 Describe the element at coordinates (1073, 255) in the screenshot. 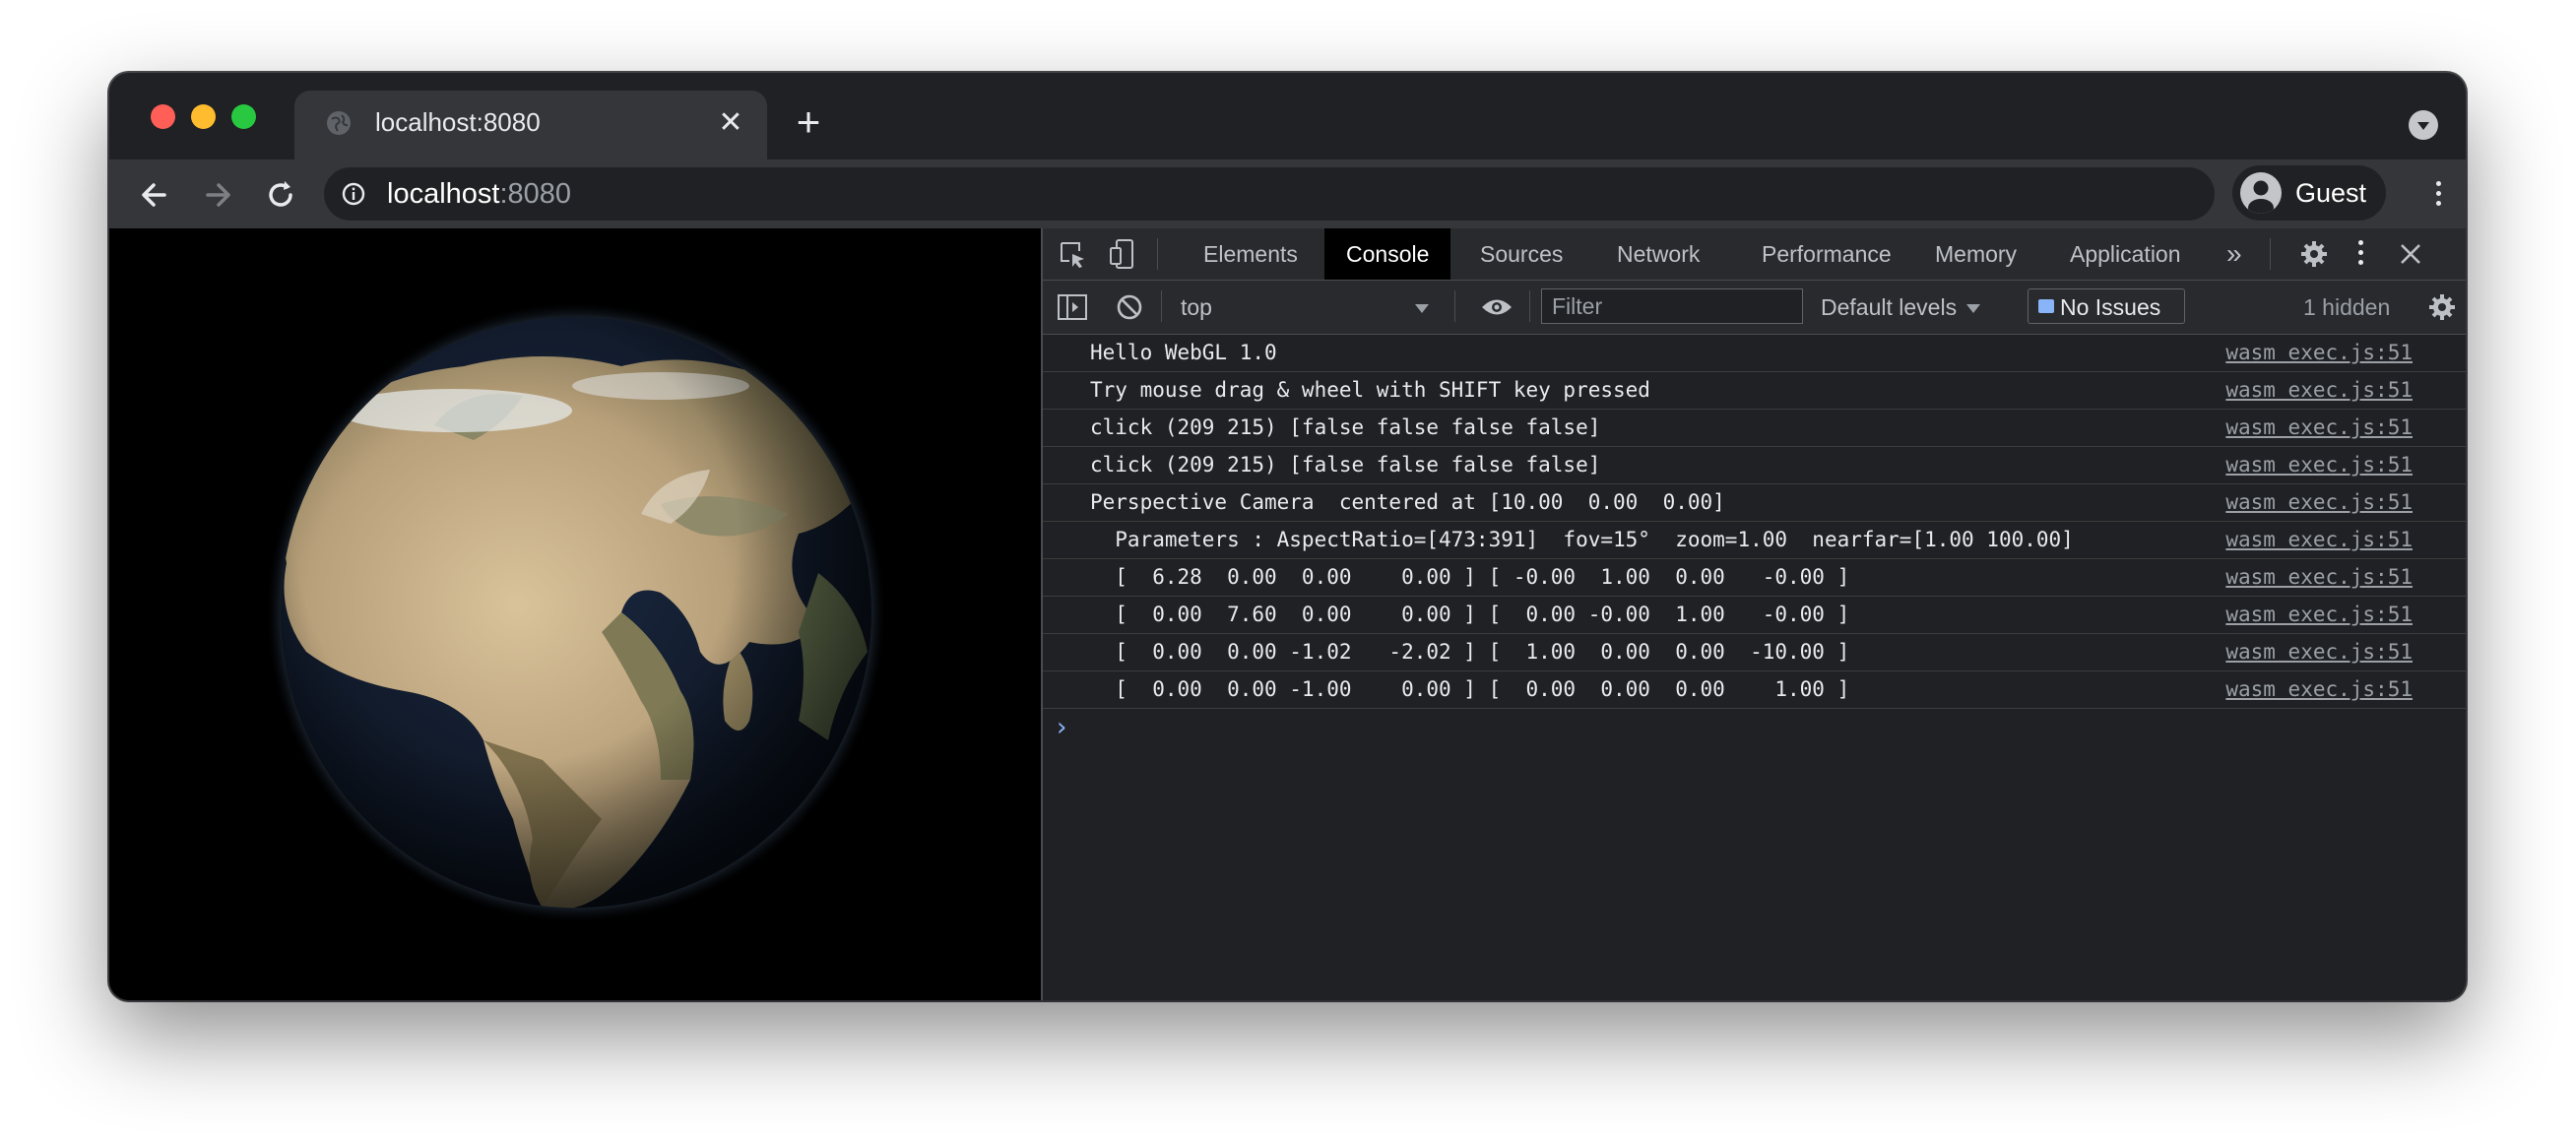

I see `inspect-element-icon` at that location.